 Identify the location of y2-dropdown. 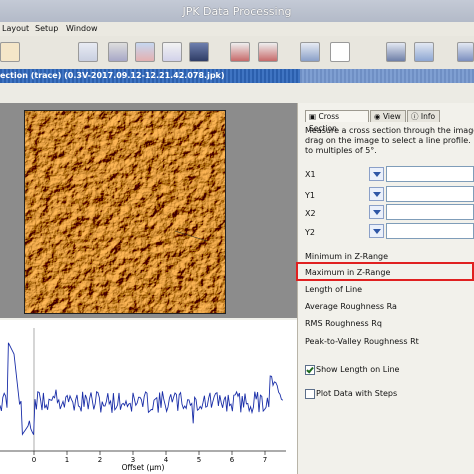
(376, 231).